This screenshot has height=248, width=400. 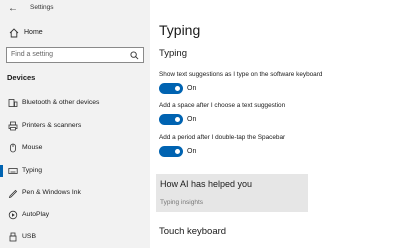 I want to click on sidebar-item-label: AutoPlay, so click(x=36, y=214).